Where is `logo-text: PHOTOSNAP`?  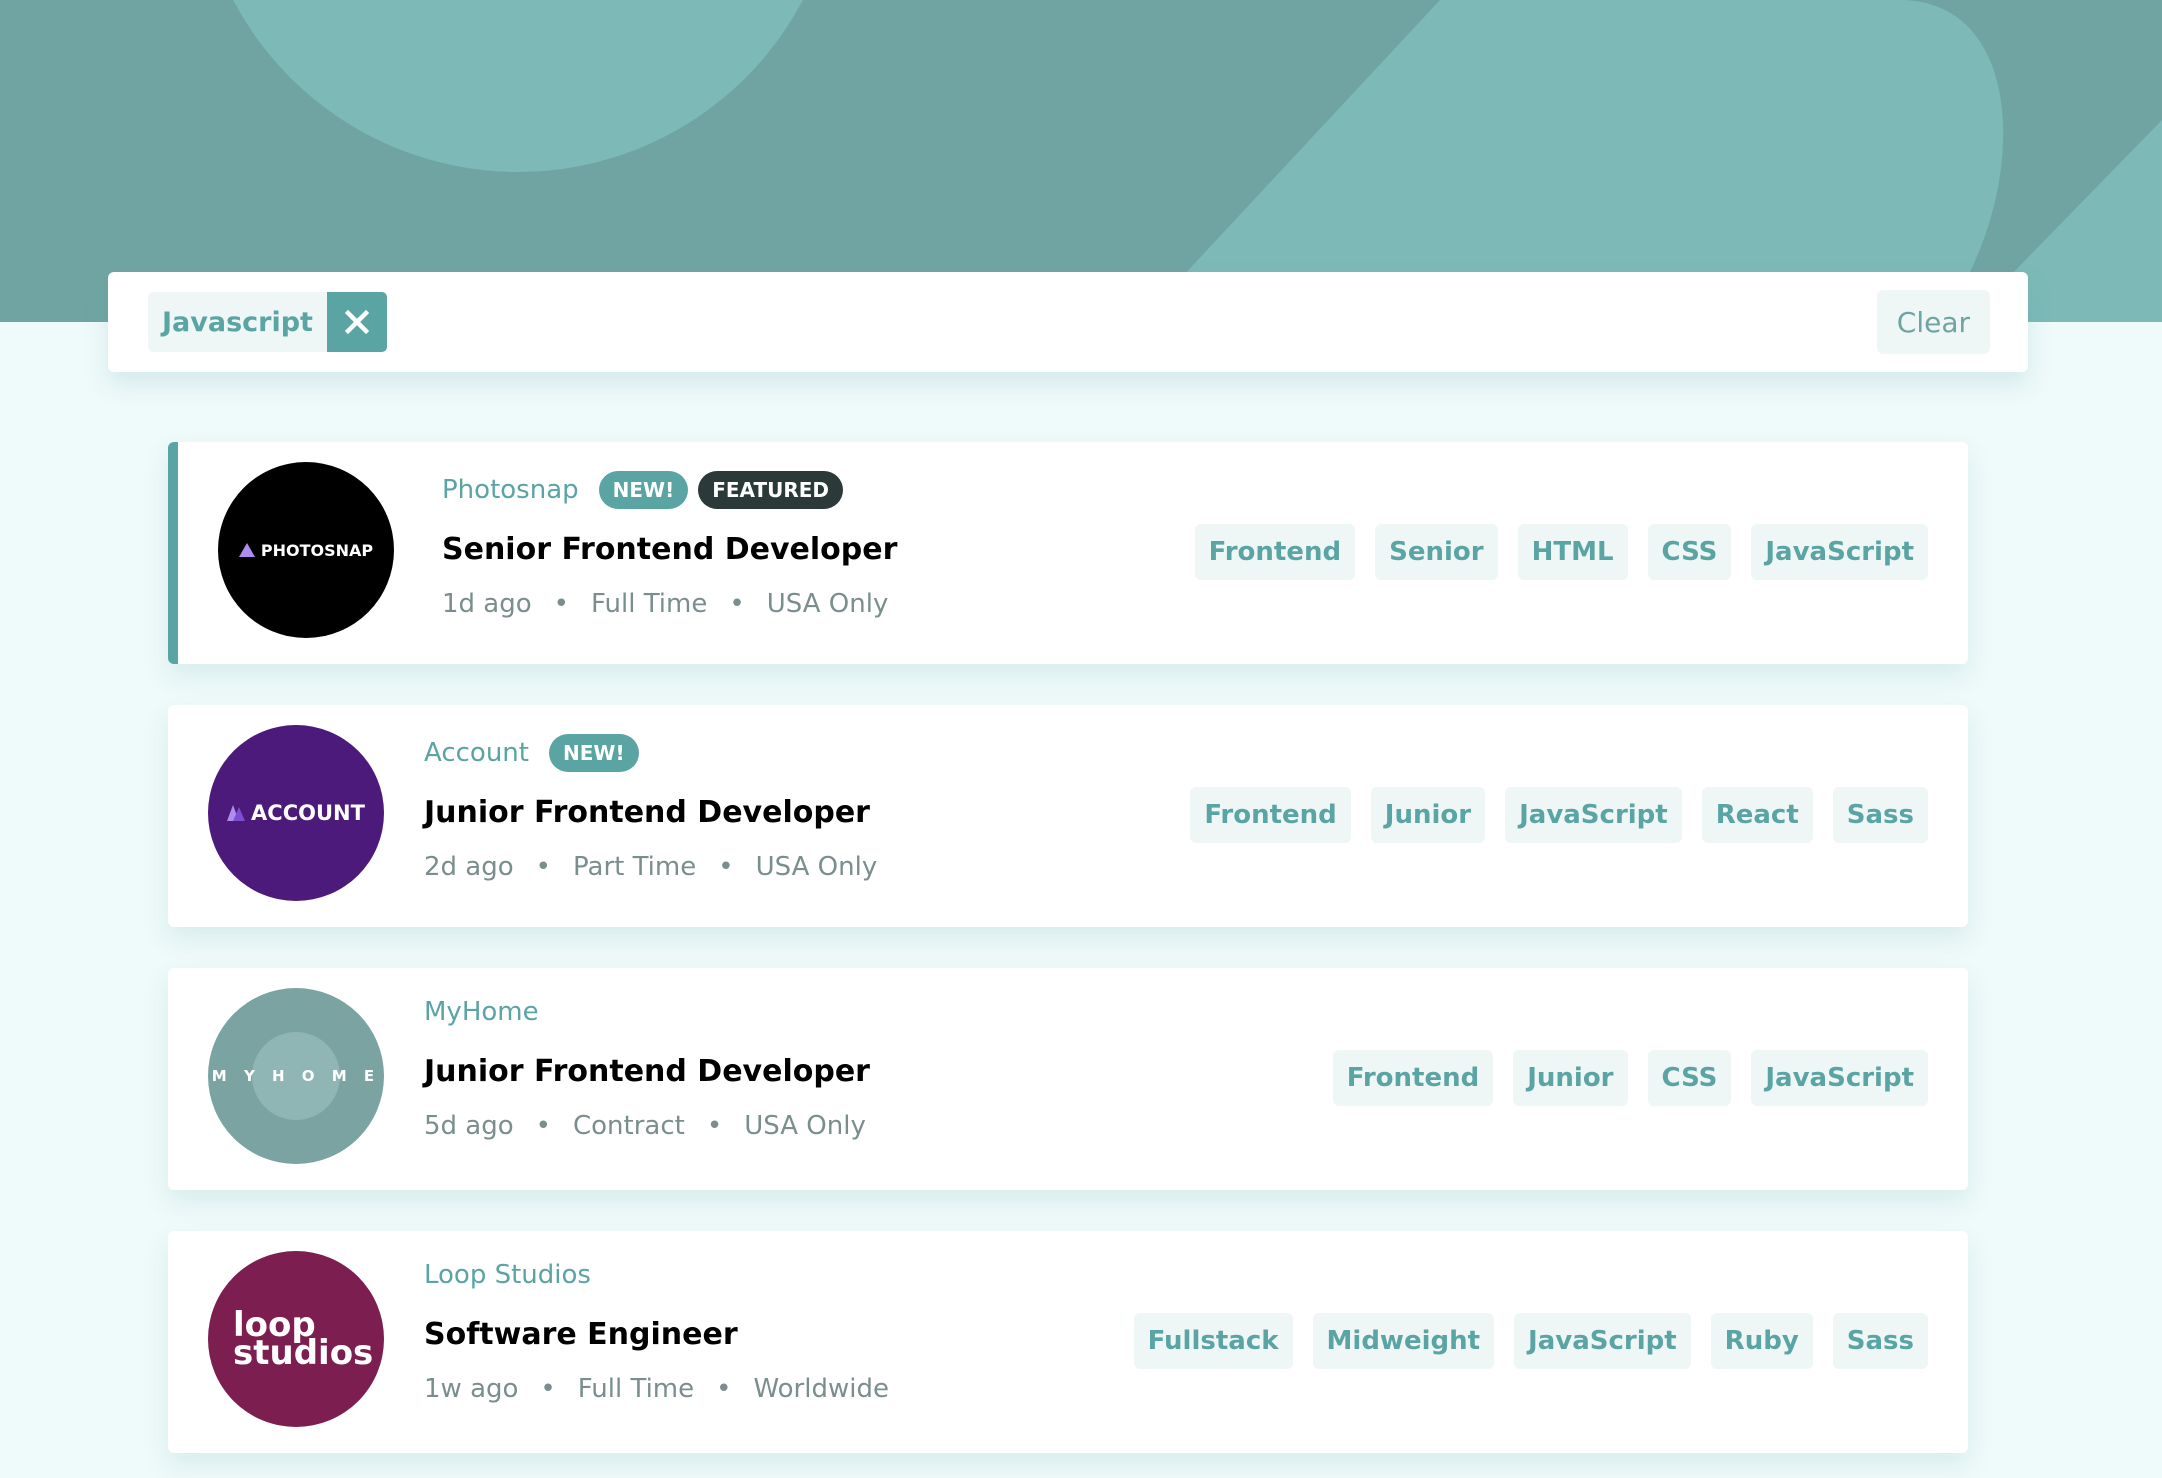 logo-text: PHOTOSNAP is located at coordinates (317, 550).